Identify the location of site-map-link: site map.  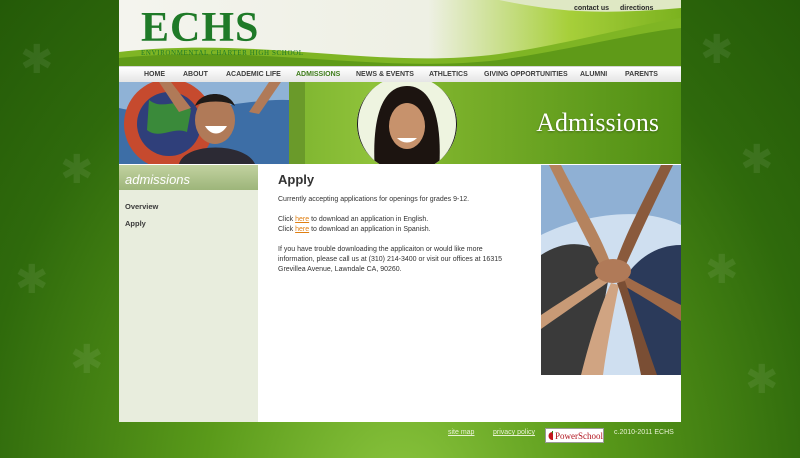
(461, 432).